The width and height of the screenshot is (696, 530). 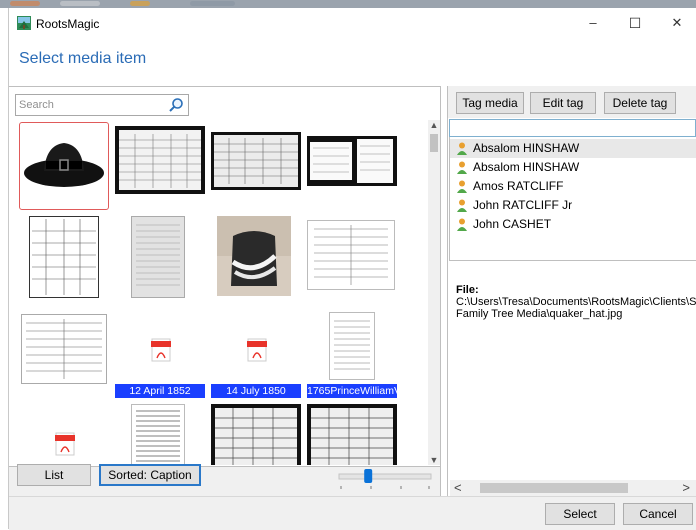 I want to click on tag-media-button: Tag media, so click(x=490, y=103).